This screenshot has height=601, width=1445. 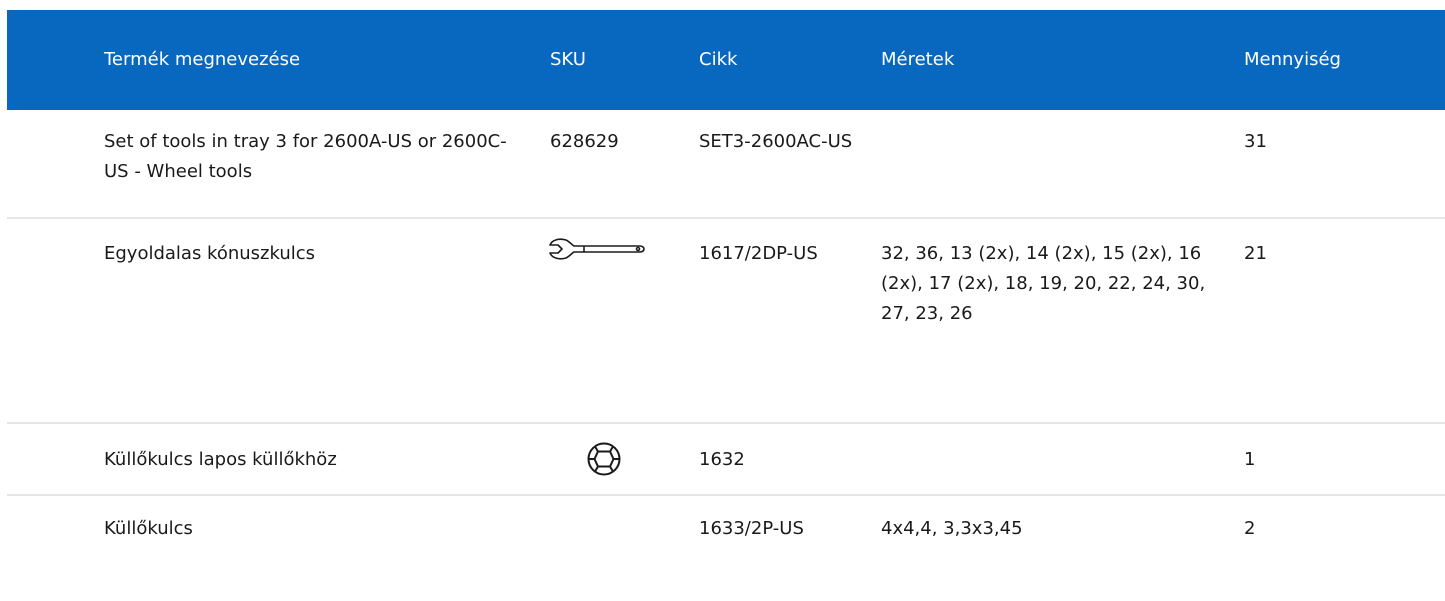 I want to click on product-name-cell: Egyoldalas kónuszkulcs, so click(x=210, y=253).